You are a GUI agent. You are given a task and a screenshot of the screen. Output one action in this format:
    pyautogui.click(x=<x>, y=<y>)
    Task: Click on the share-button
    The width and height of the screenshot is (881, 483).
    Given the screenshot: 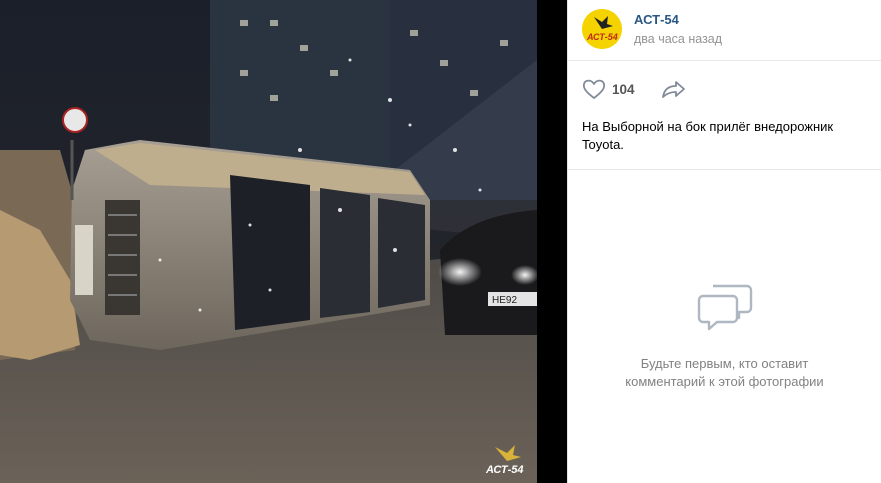 What is the action you would take?
    pyautogui.click(x=674, y=89)
    